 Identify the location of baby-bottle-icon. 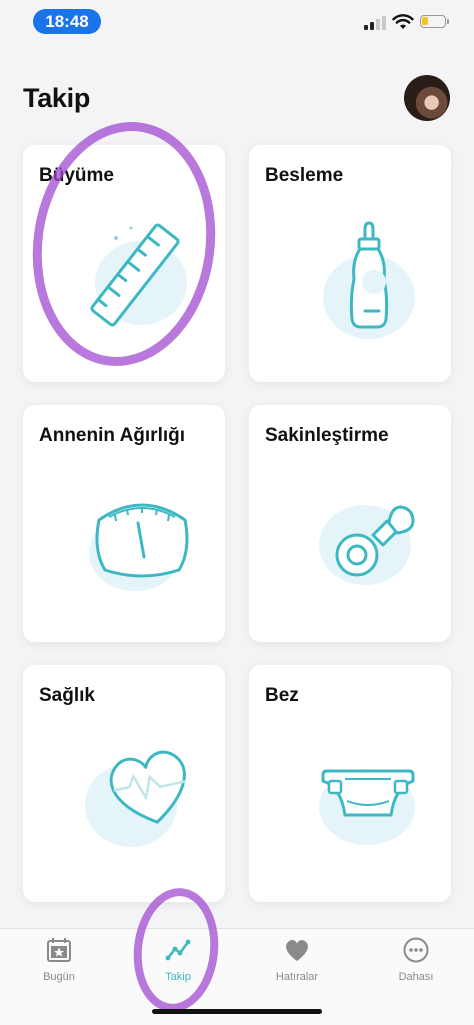
(369, 280).